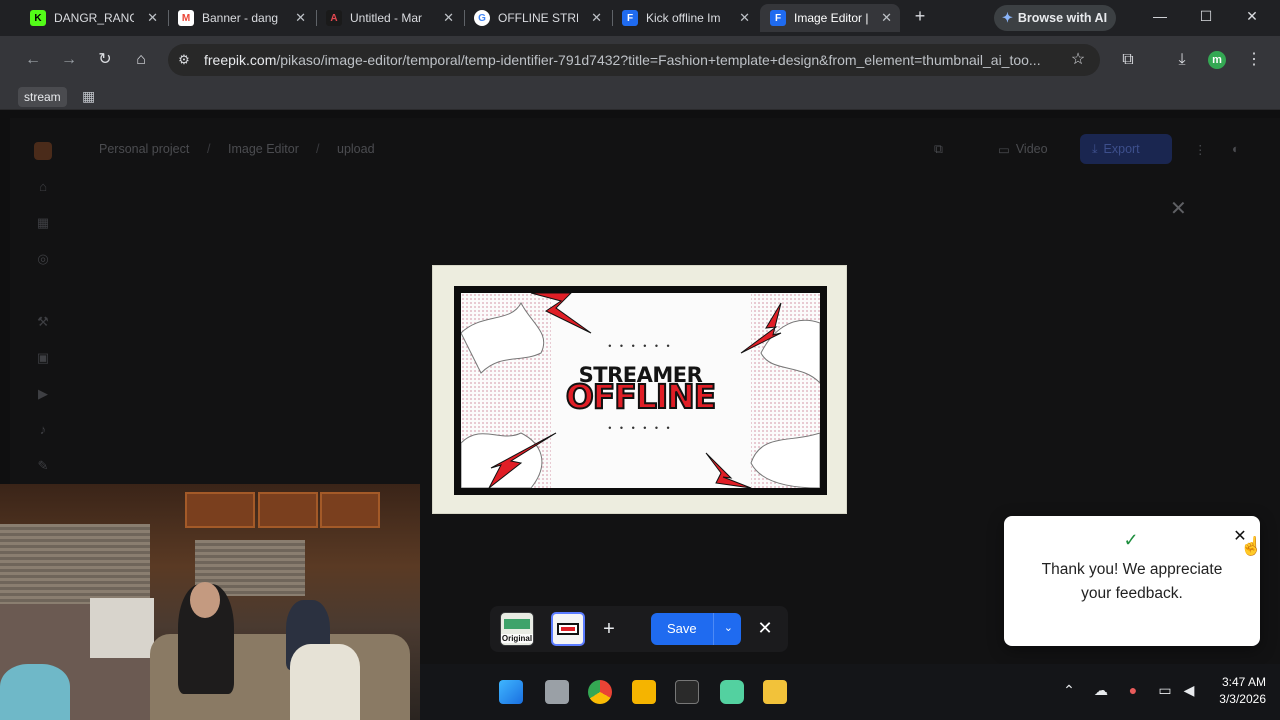 This screenshot has height=720, width=1280. I want to click on globe-icon: ◎, so click(43, 259).